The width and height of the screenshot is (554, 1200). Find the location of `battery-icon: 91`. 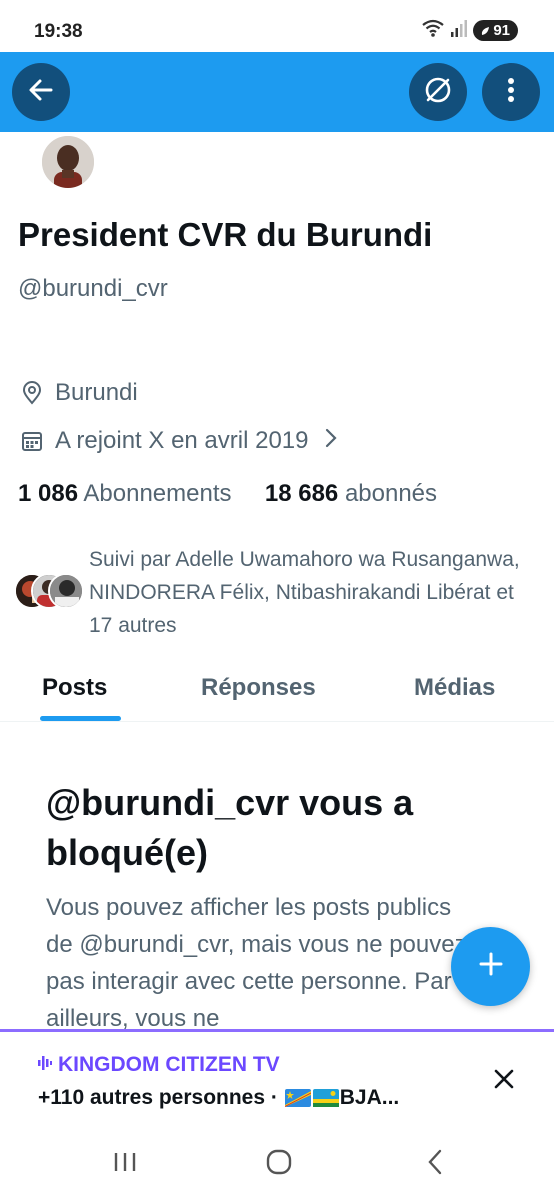

battery-icon: 91 is located at coordinates (495, 30).